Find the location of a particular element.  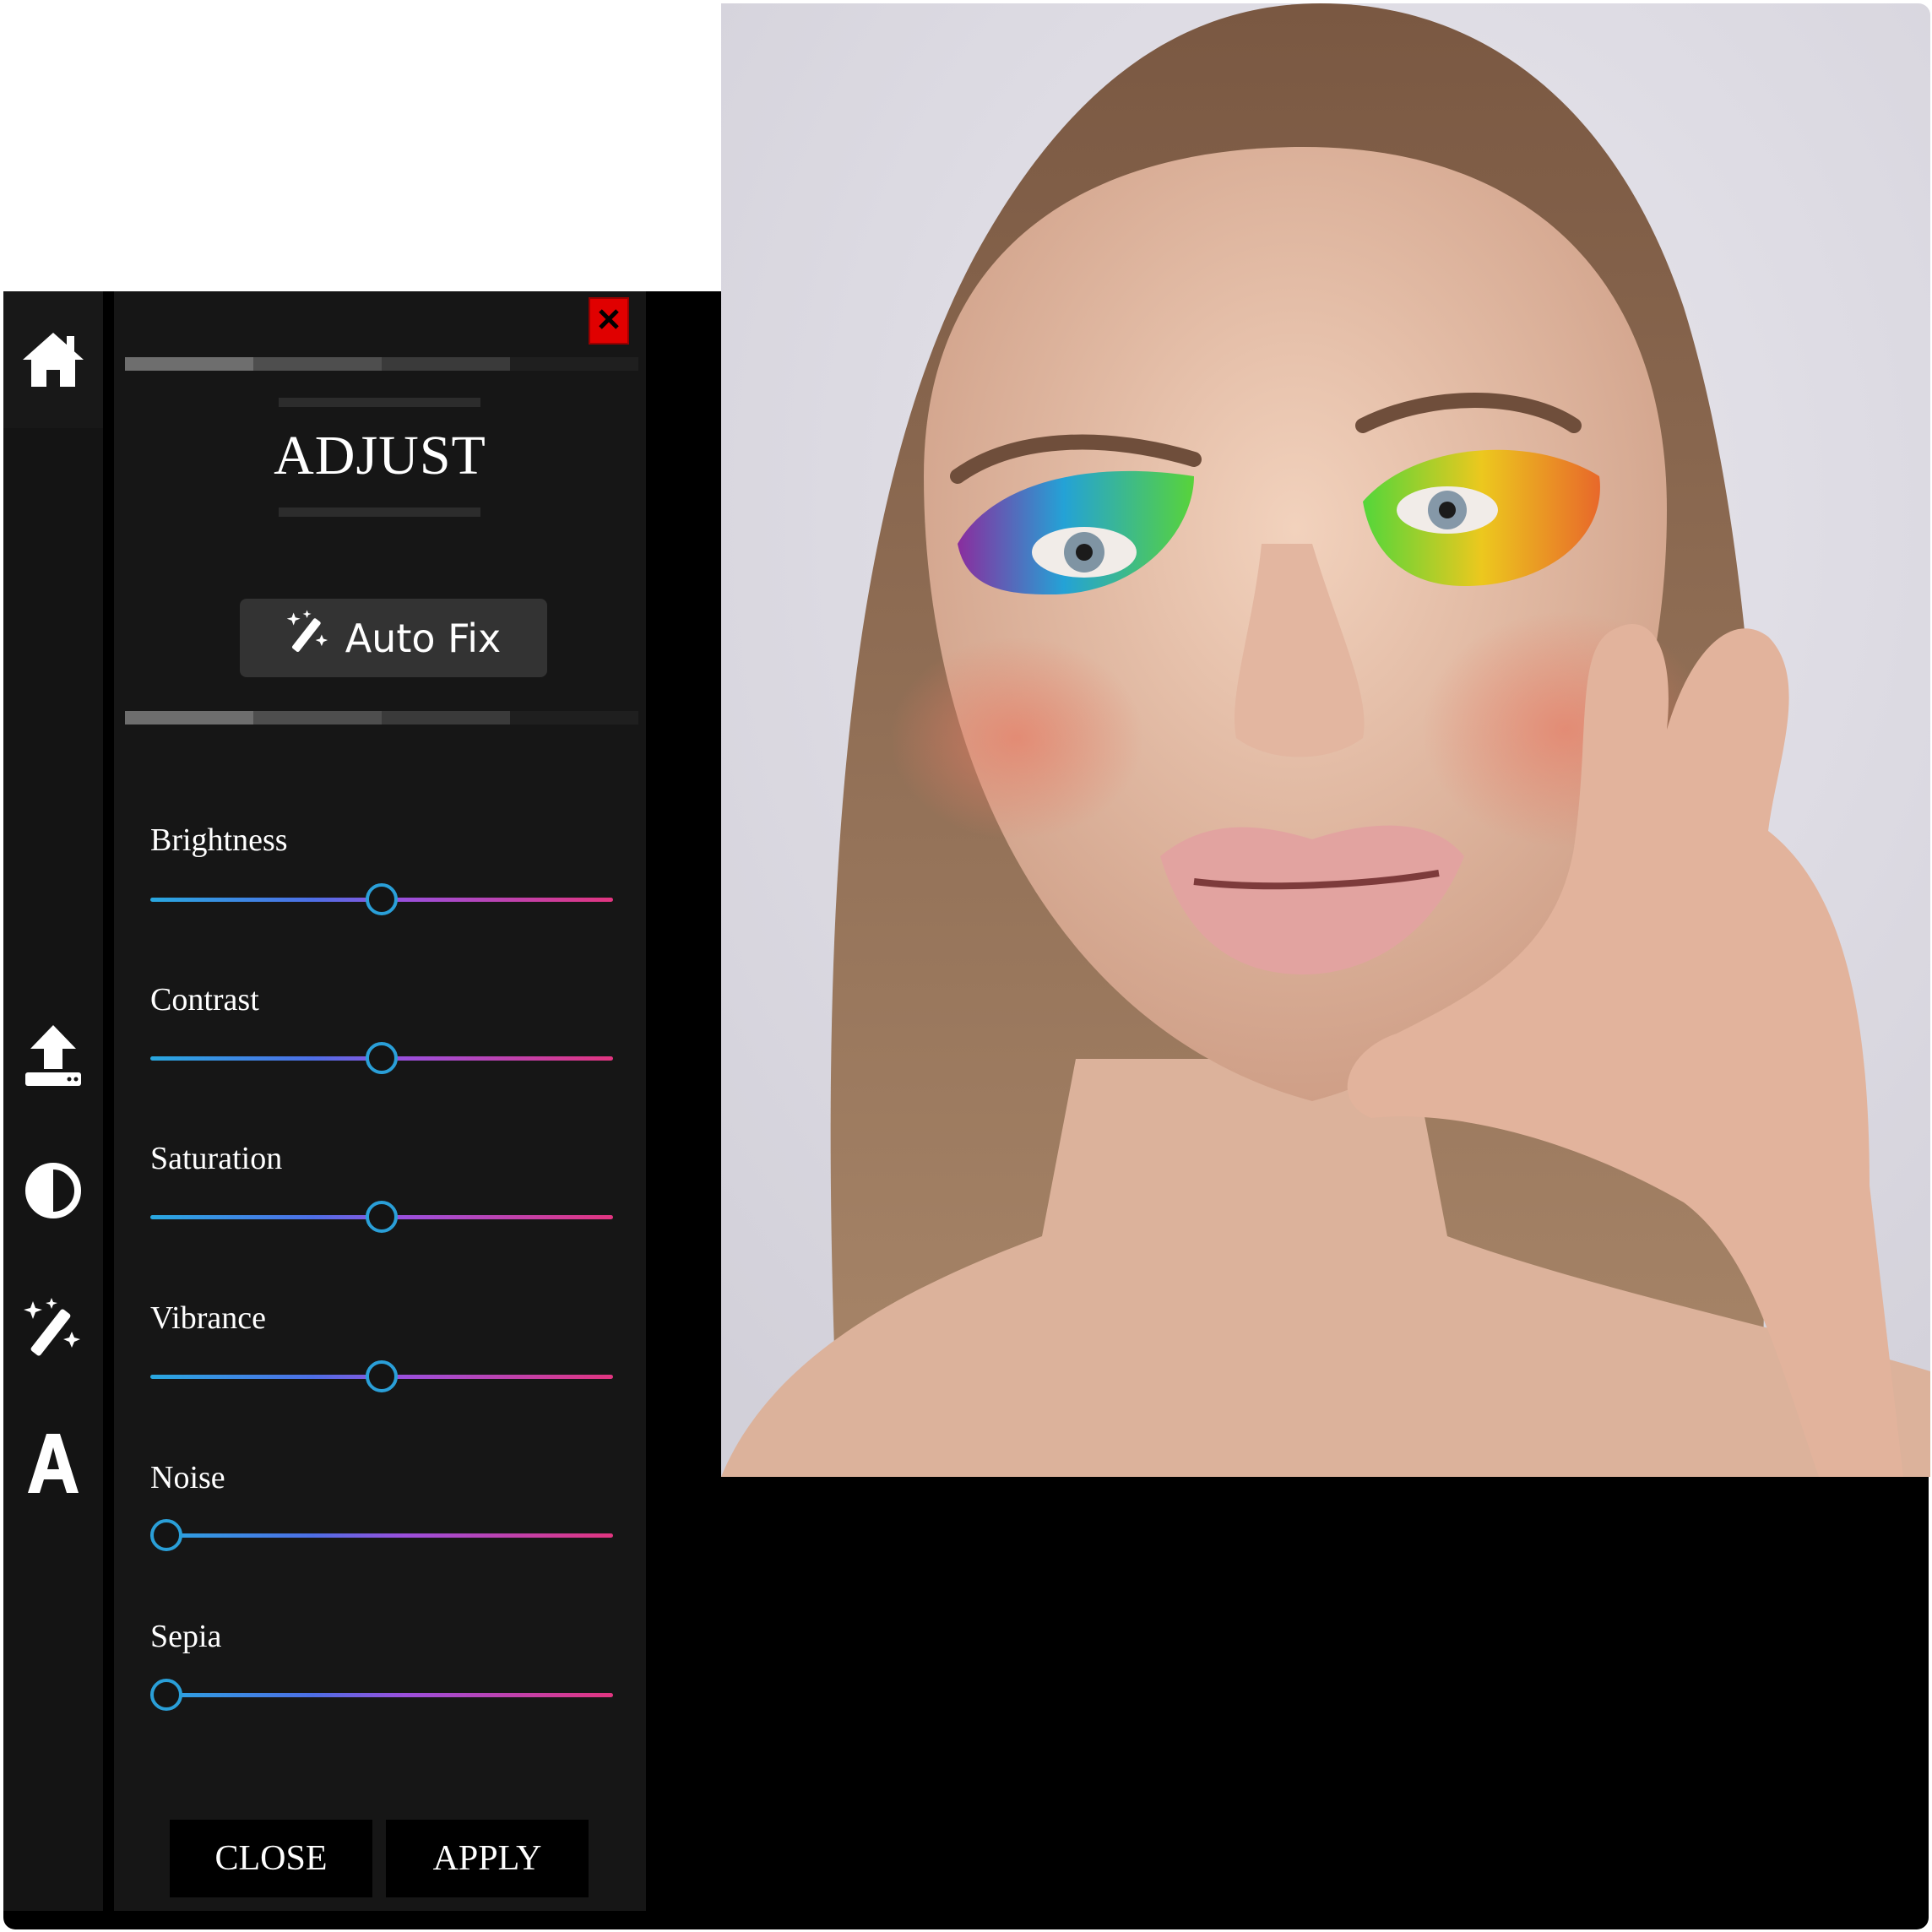

saturation-slider is located at coordinates (381, 1217).